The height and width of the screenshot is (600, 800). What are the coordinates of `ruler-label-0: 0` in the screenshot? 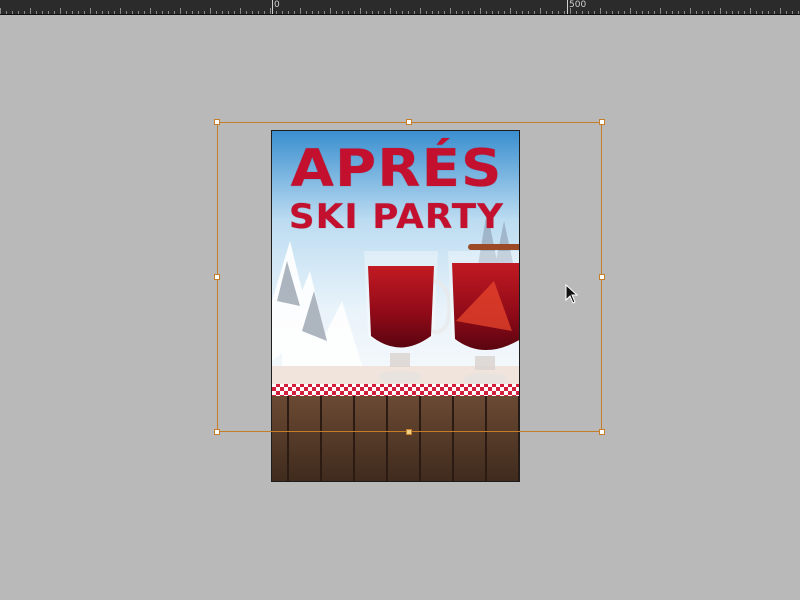 It's located at (277, 5).